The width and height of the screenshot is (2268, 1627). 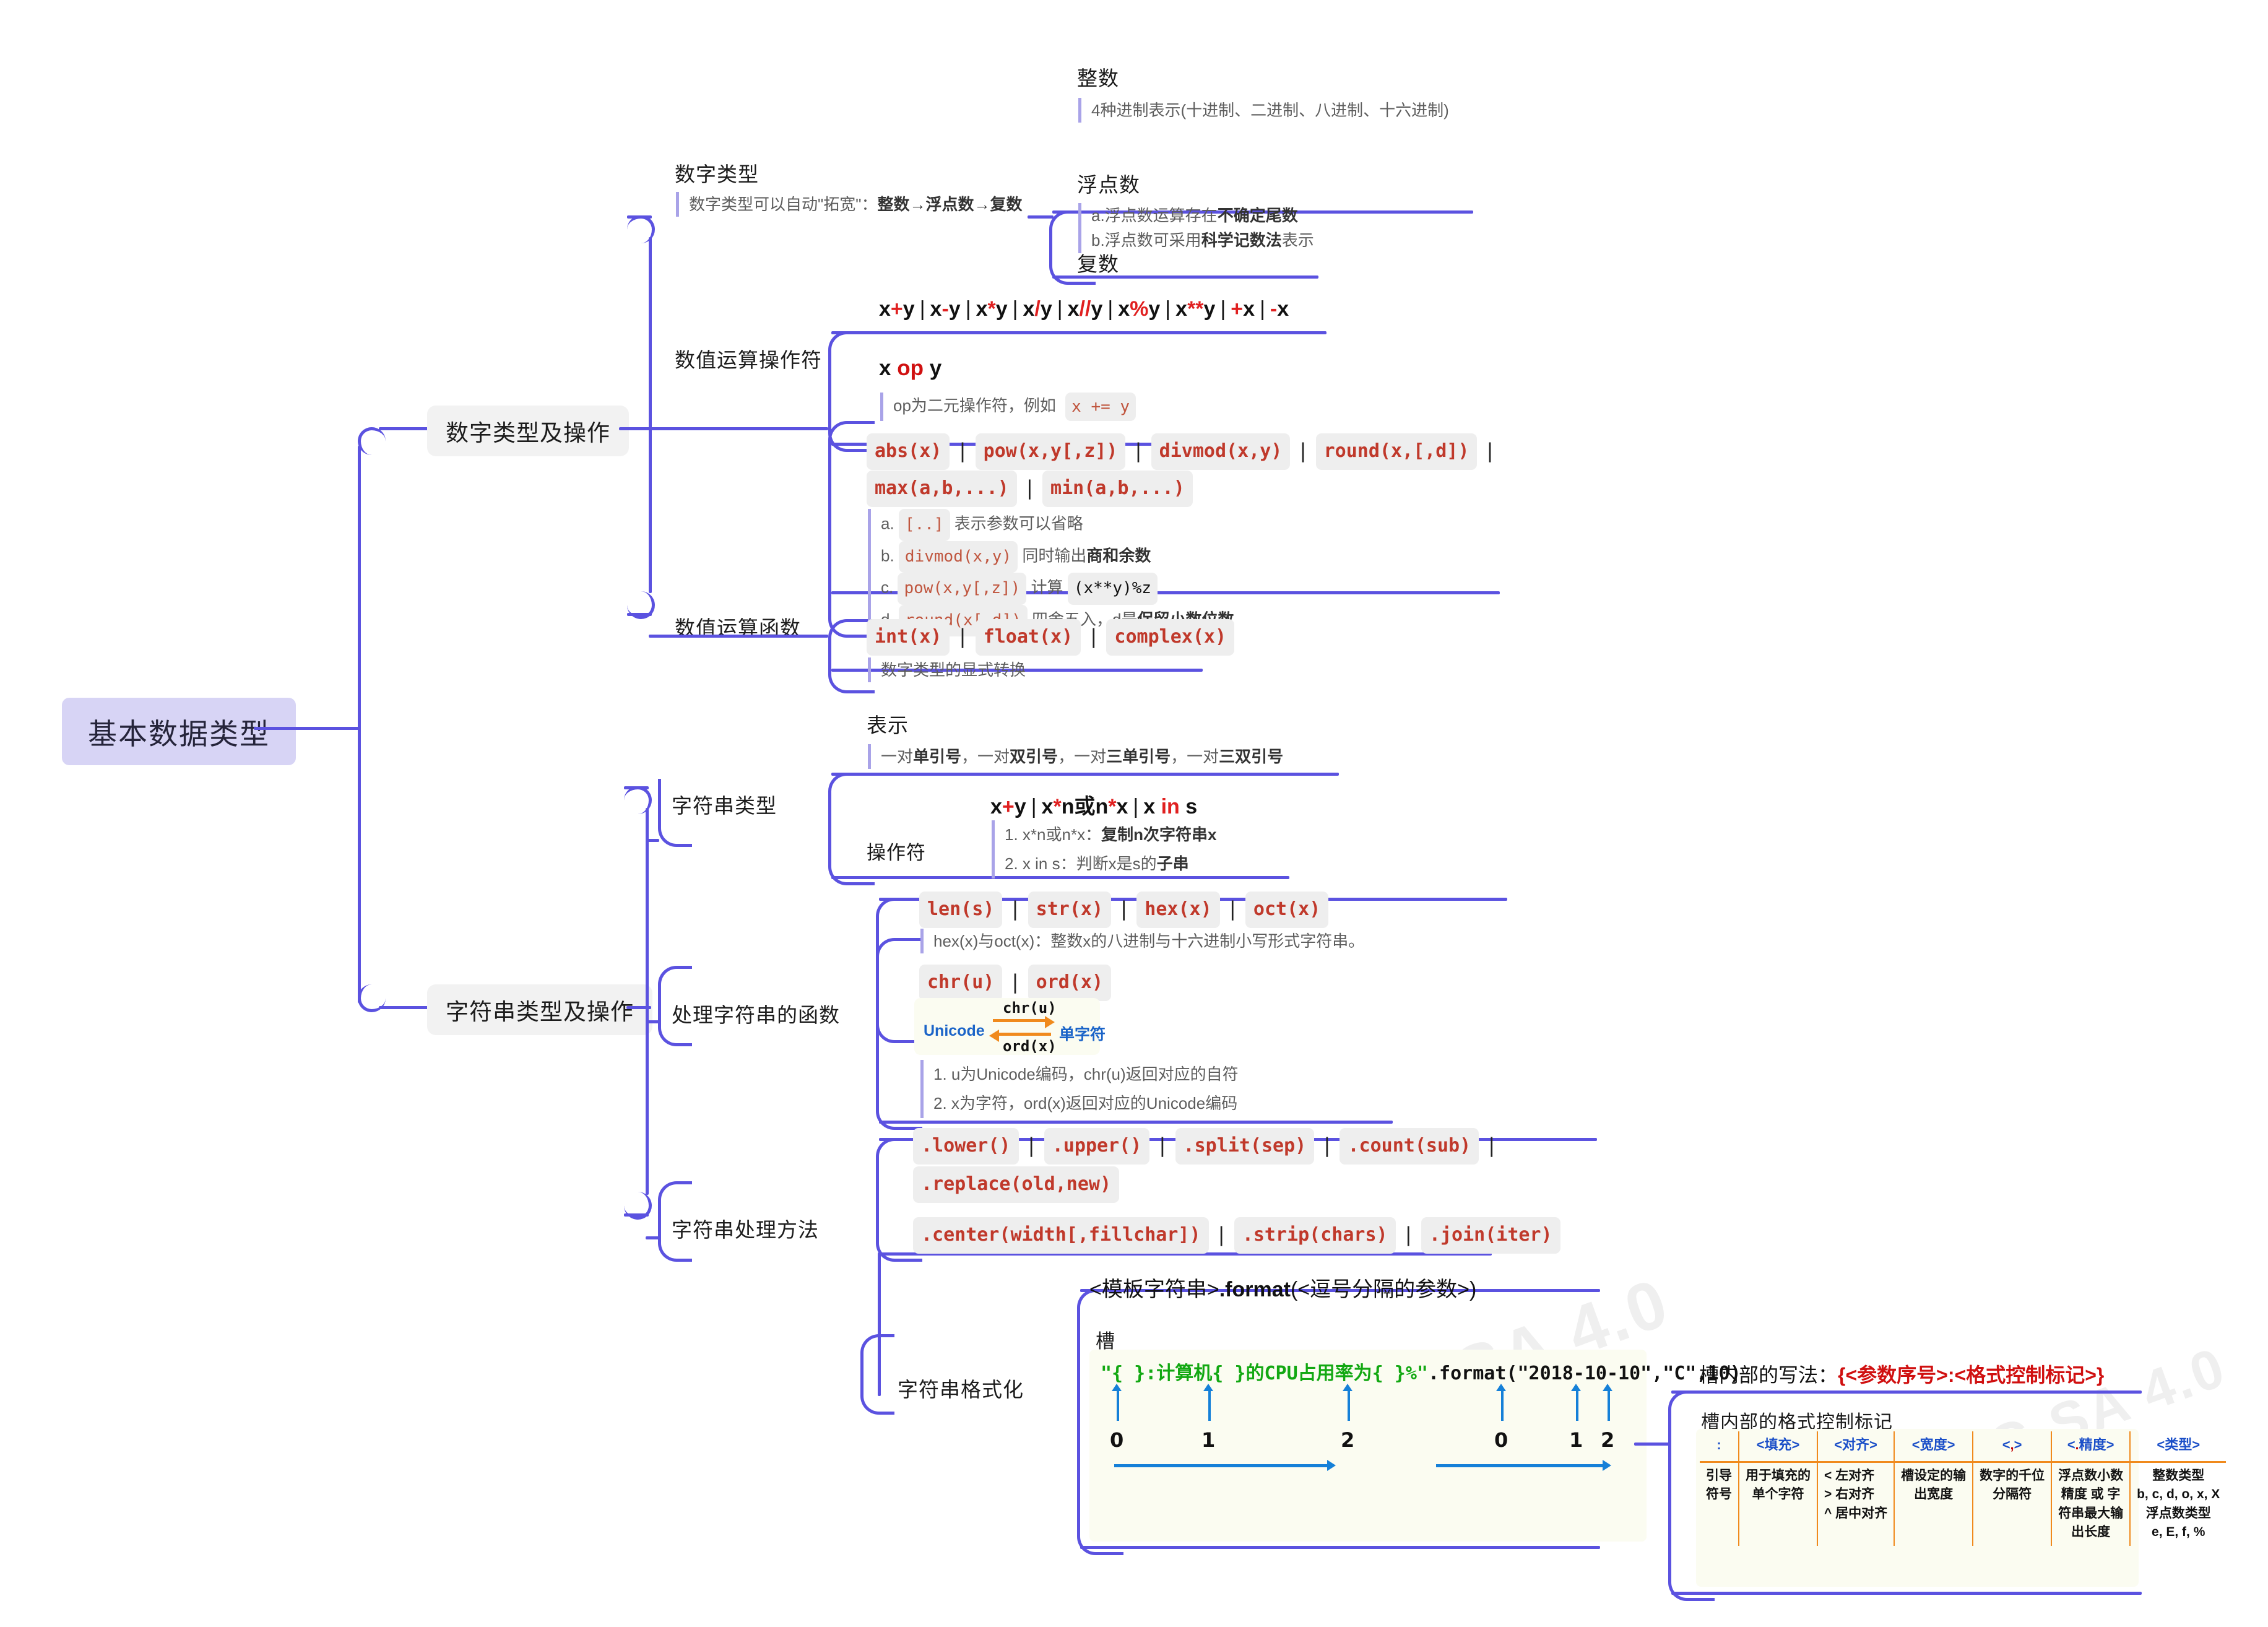 What do you see at coordinates (306, 728) in the screenshot?
I see `connector-root-spine` at bounding box center [306, 728].